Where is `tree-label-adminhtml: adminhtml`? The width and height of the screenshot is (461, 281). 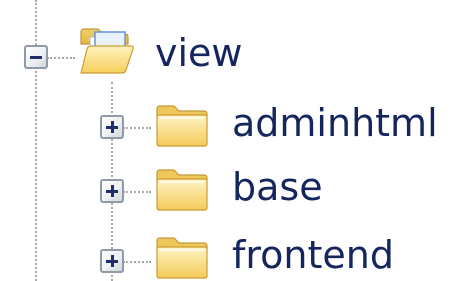 tree-label-adminhtml: adminhtml is located at coordinates (335, 123).